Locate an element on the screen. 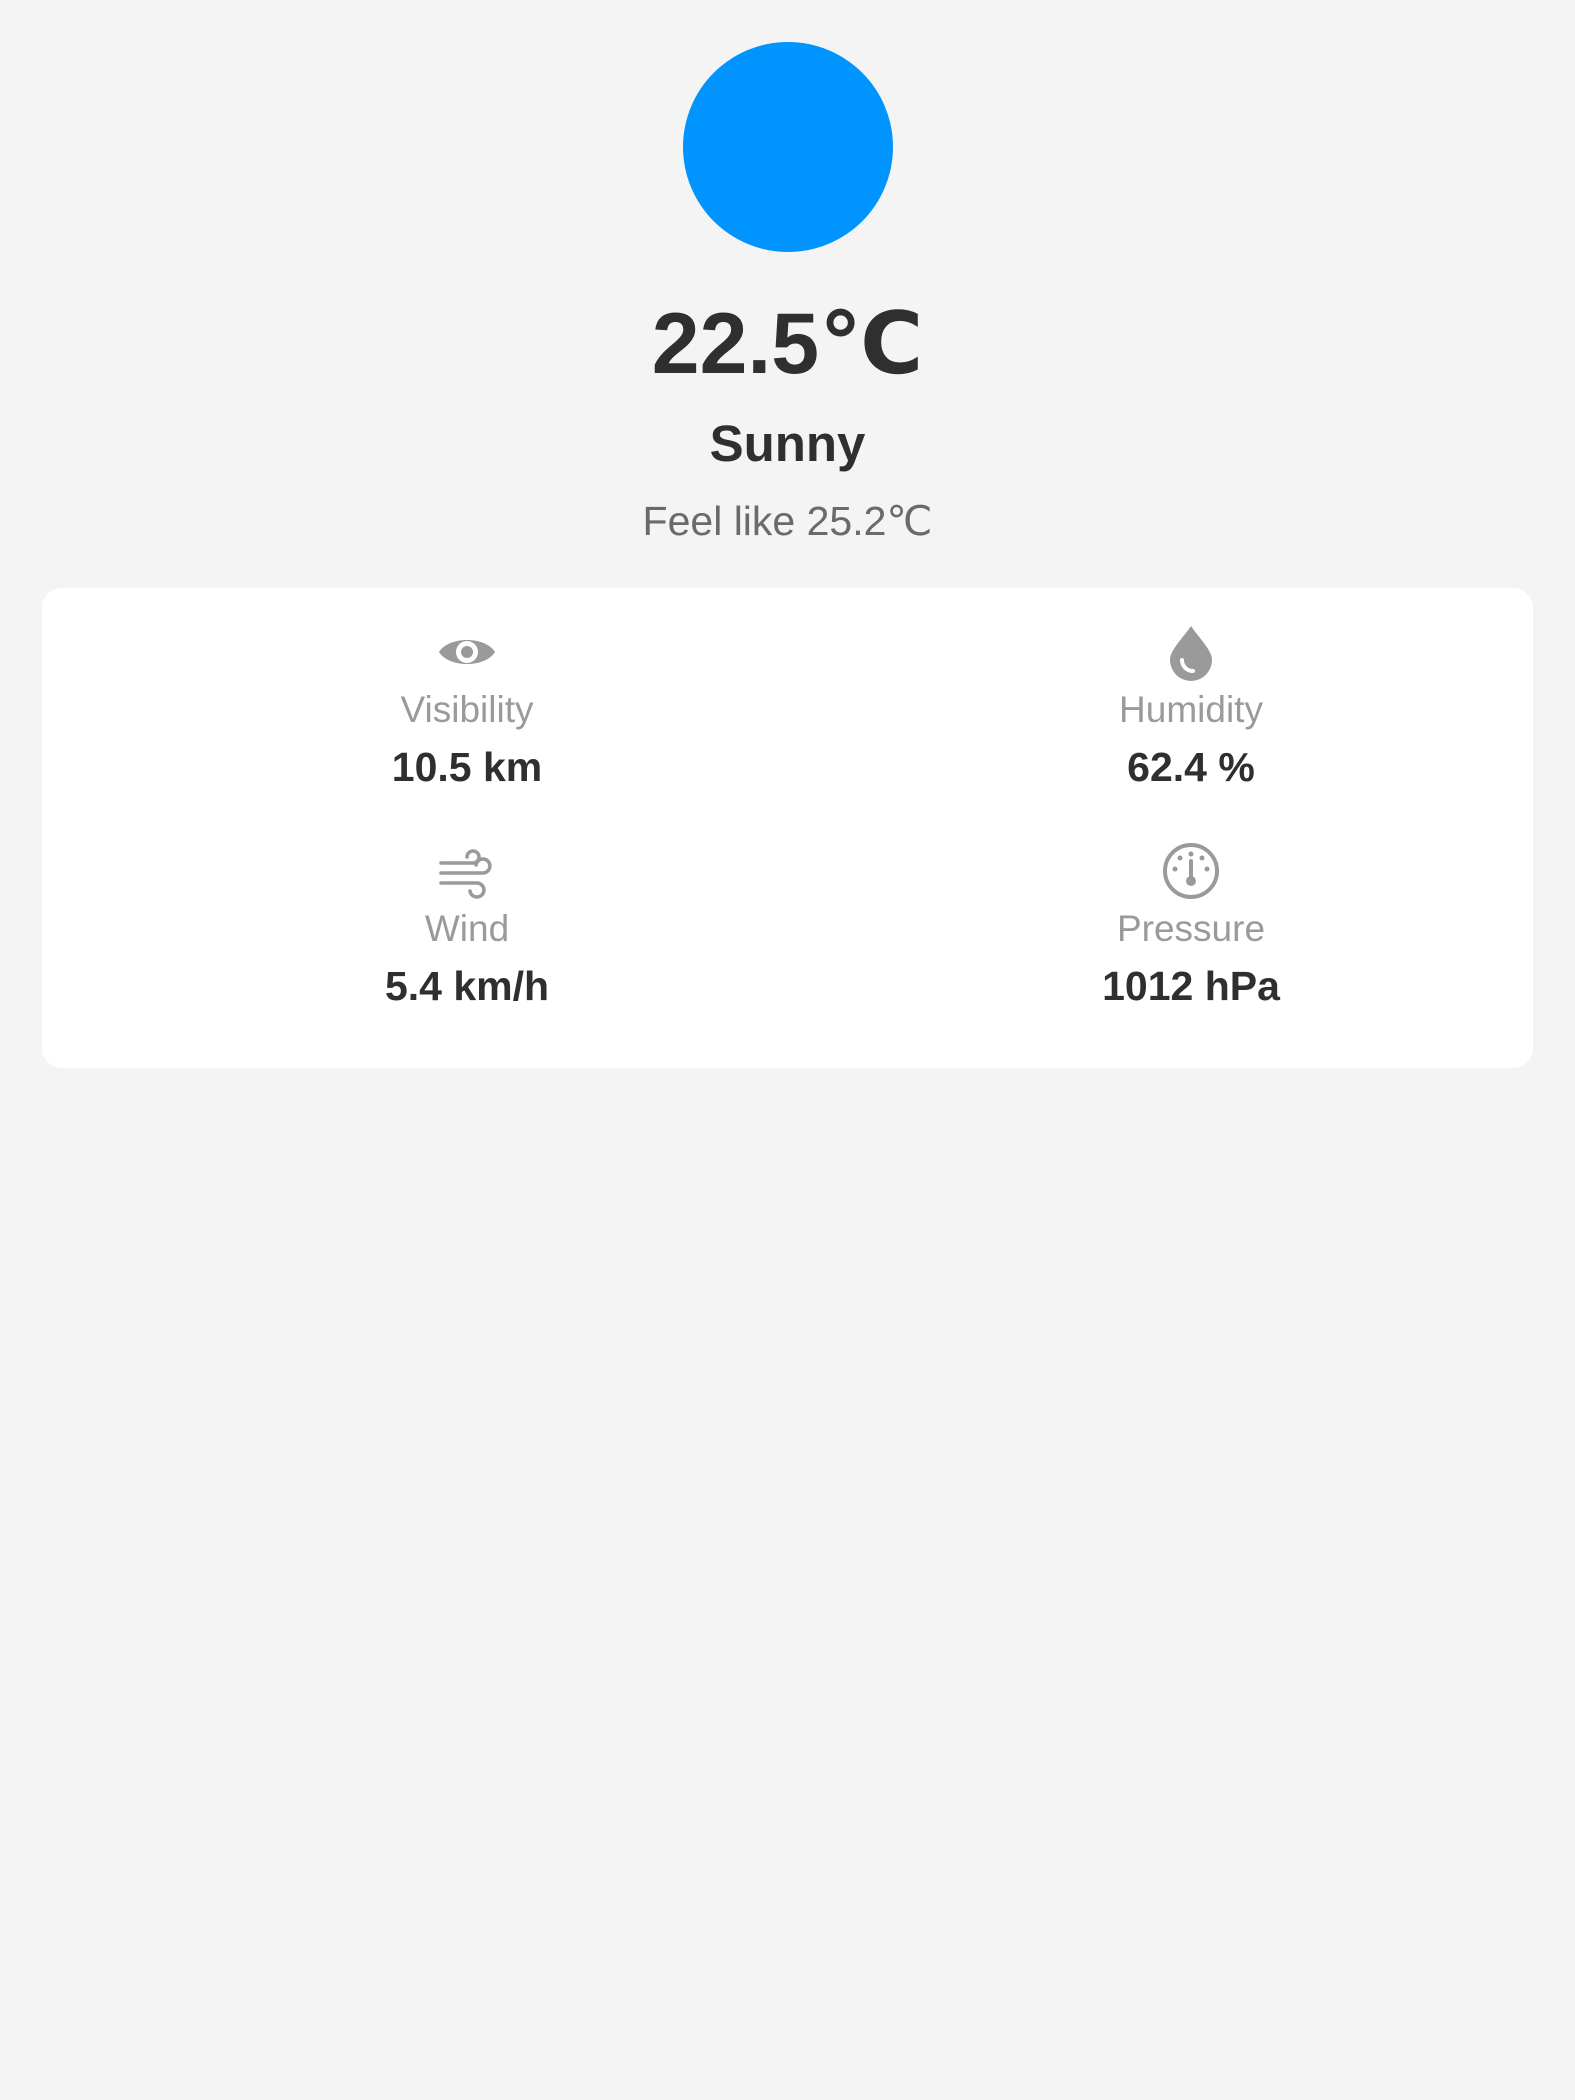  pressure-stat: Pressure 1012 hPa is located at coordinates (1191, 926).